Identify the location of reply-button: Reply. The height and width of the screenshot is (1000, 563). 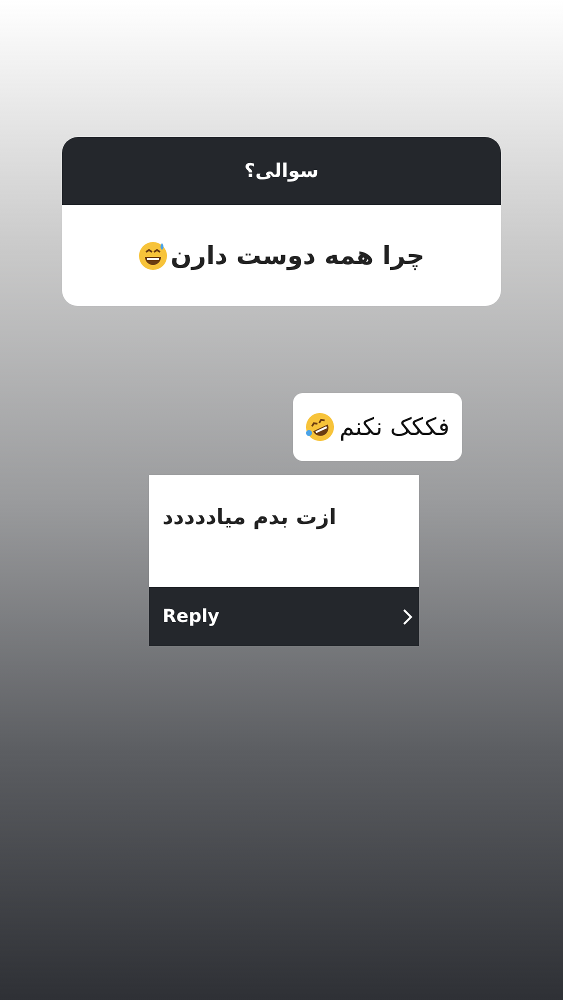
(283, 616).